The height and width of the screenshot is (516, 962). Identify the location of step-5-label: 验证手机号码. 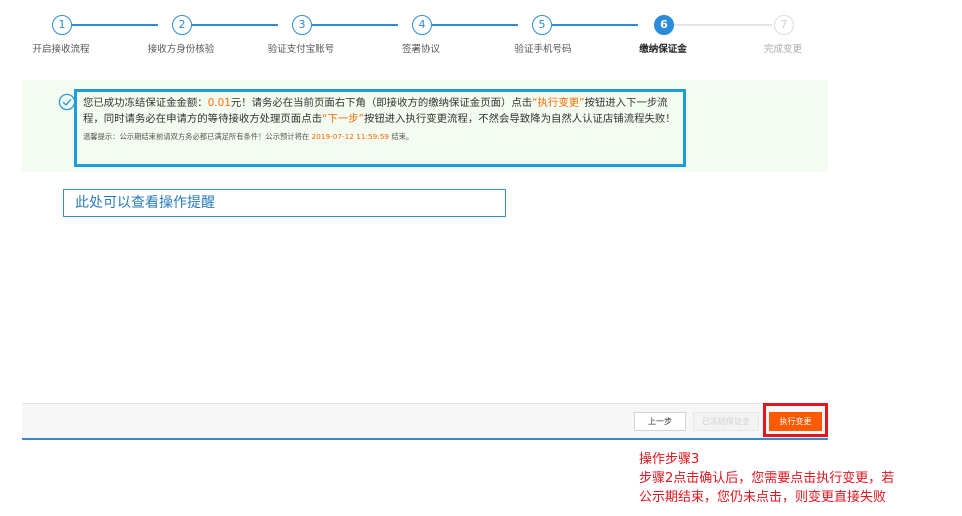
(543, 49).